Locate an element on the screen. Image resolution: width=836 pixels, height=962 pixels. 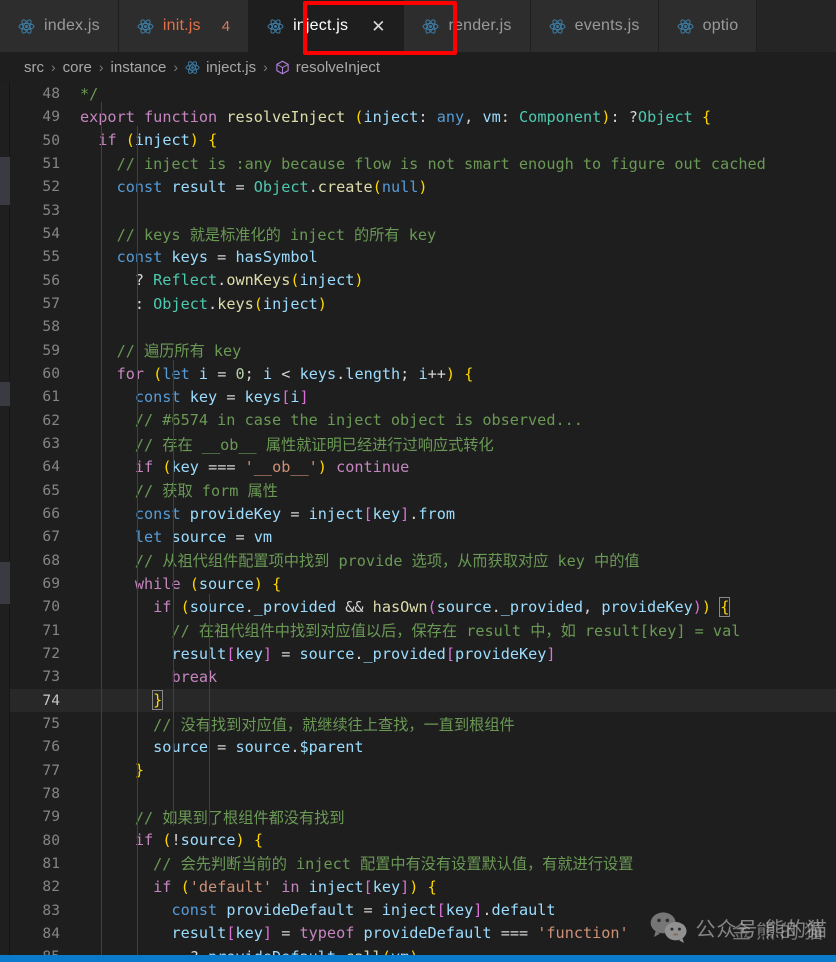
code-line-82: 82 if ('default' in inject[key]) { is located at coordinates (423, 886).